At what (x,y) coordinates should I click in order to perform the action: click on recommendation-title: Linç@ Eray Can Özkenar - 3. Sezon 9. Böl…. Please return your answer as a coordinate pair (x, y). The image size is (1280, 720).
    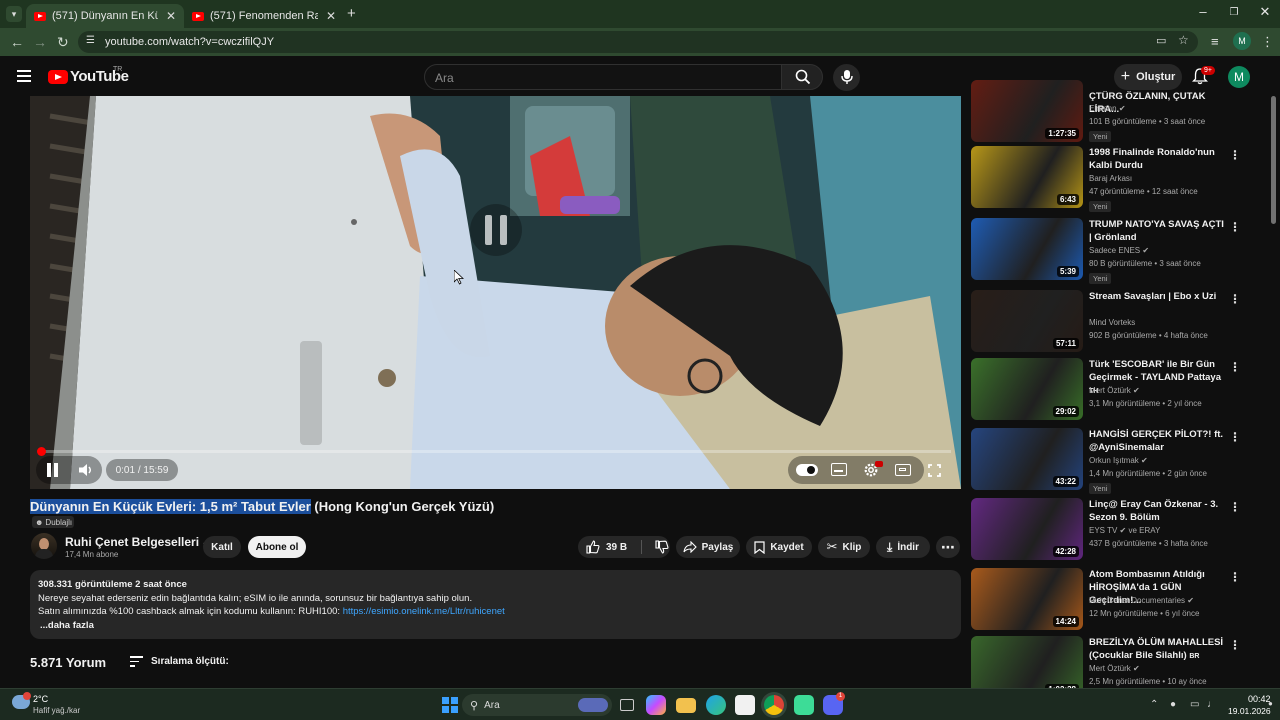
    Looking at the image, I should click on (1156, 511).